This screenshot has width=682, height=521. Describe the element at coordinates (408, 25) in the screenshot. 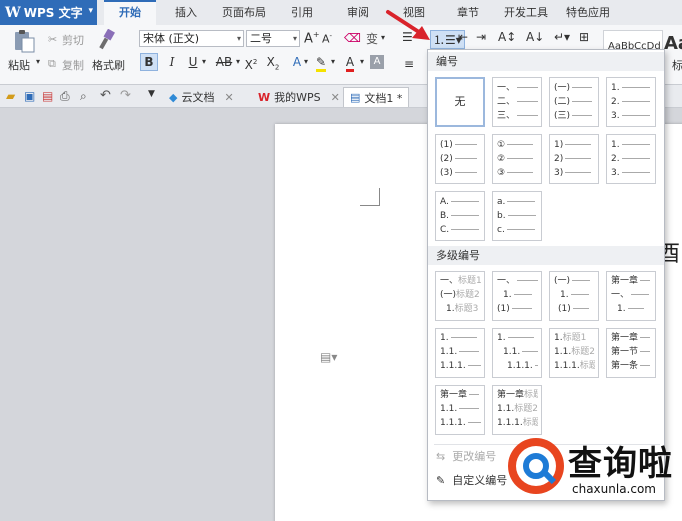

I see `pointer-arrow-icon` at that location.